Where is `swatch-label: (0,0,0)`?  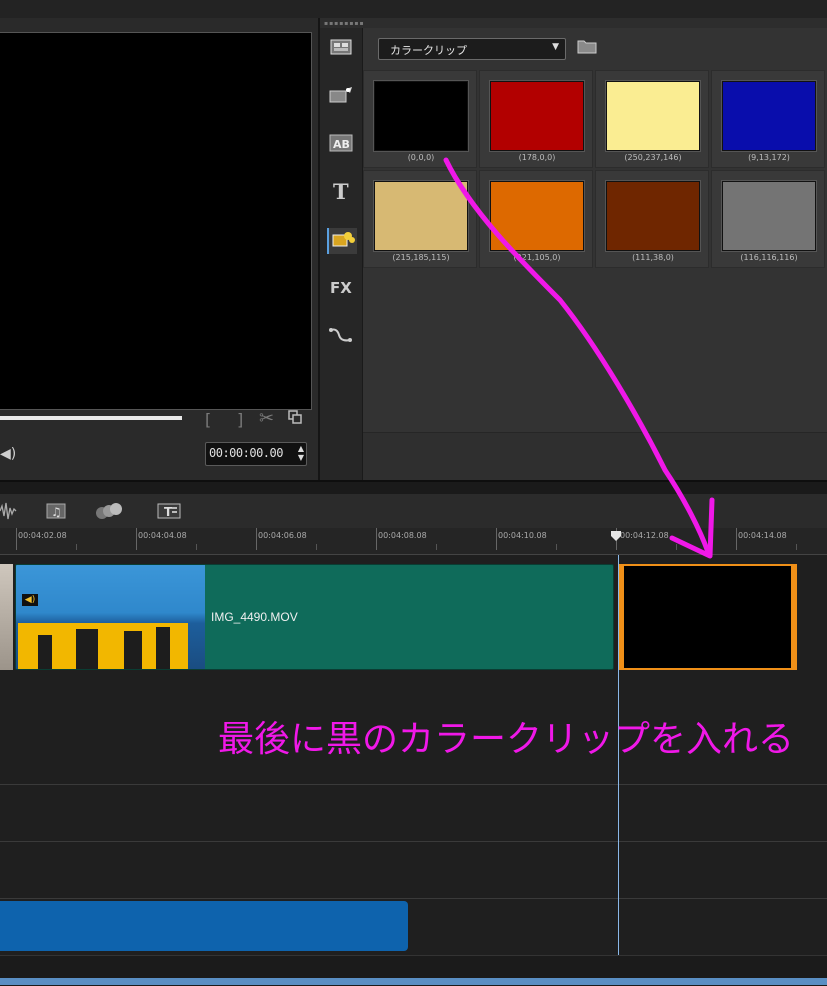
swatch-label: (0,0,0) is located at coordinates (421, 157).